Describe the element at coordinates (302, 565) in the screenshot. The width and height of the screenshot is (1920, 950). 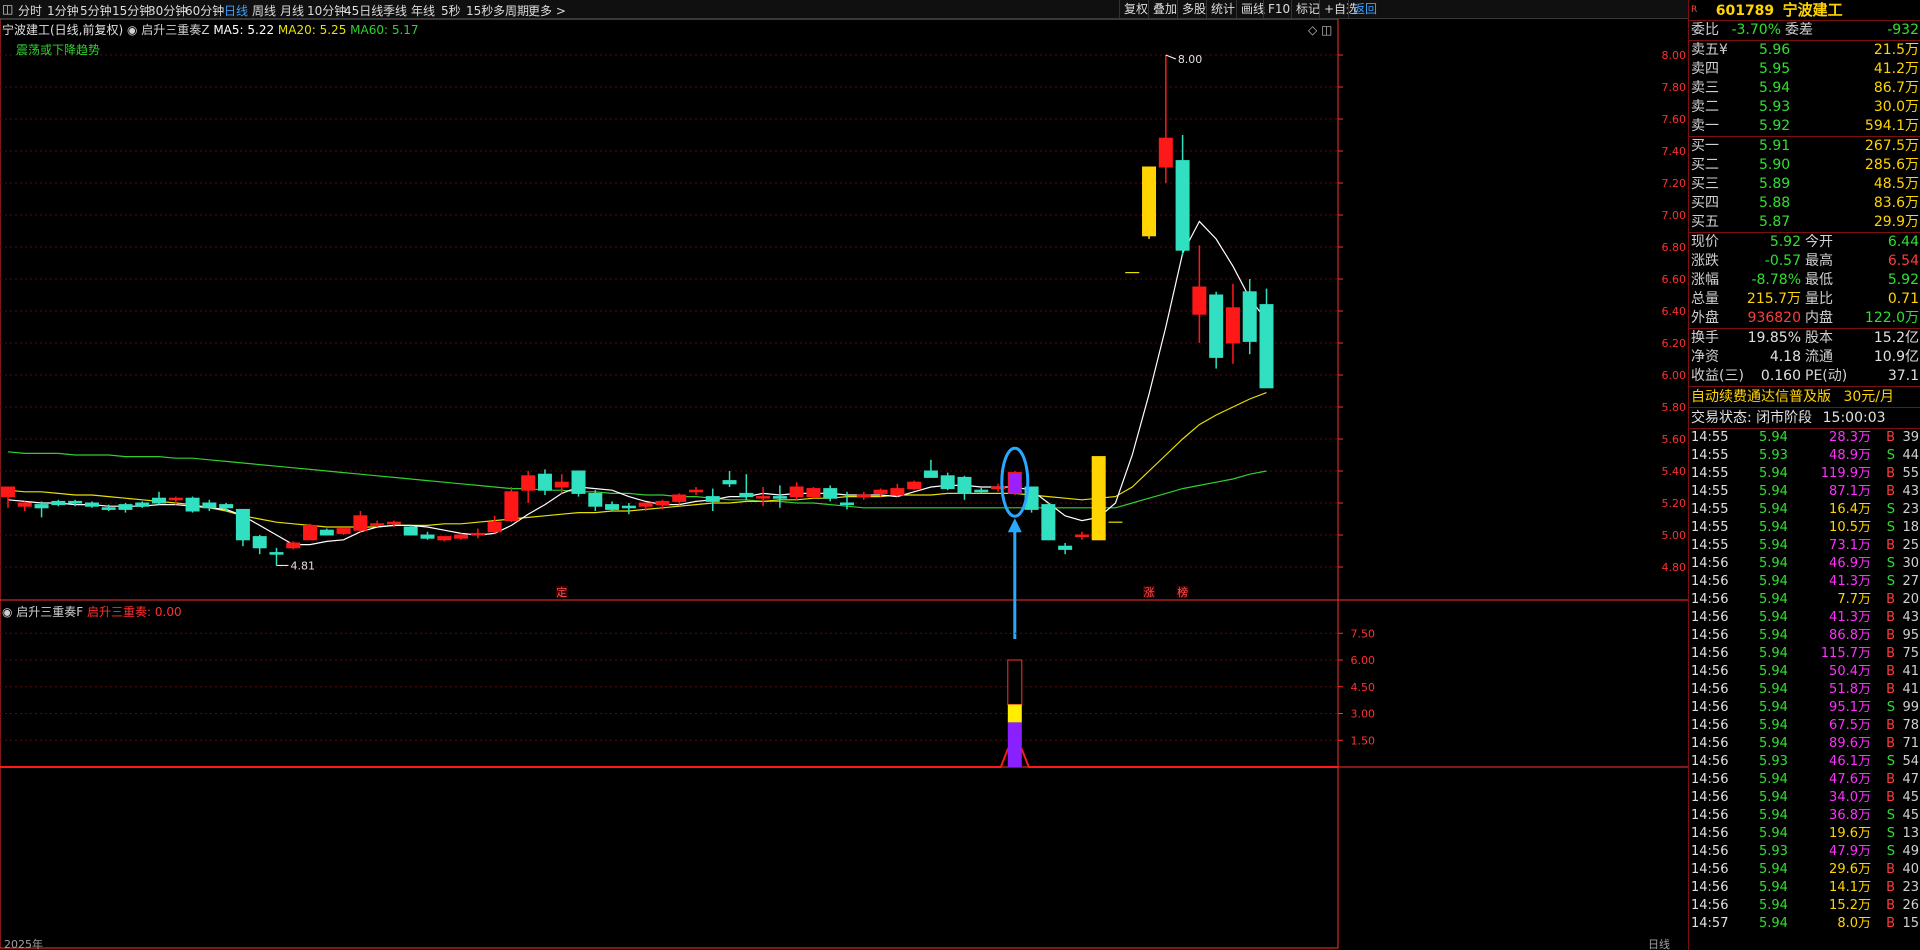
I see `low-label: 4.81` at that location.